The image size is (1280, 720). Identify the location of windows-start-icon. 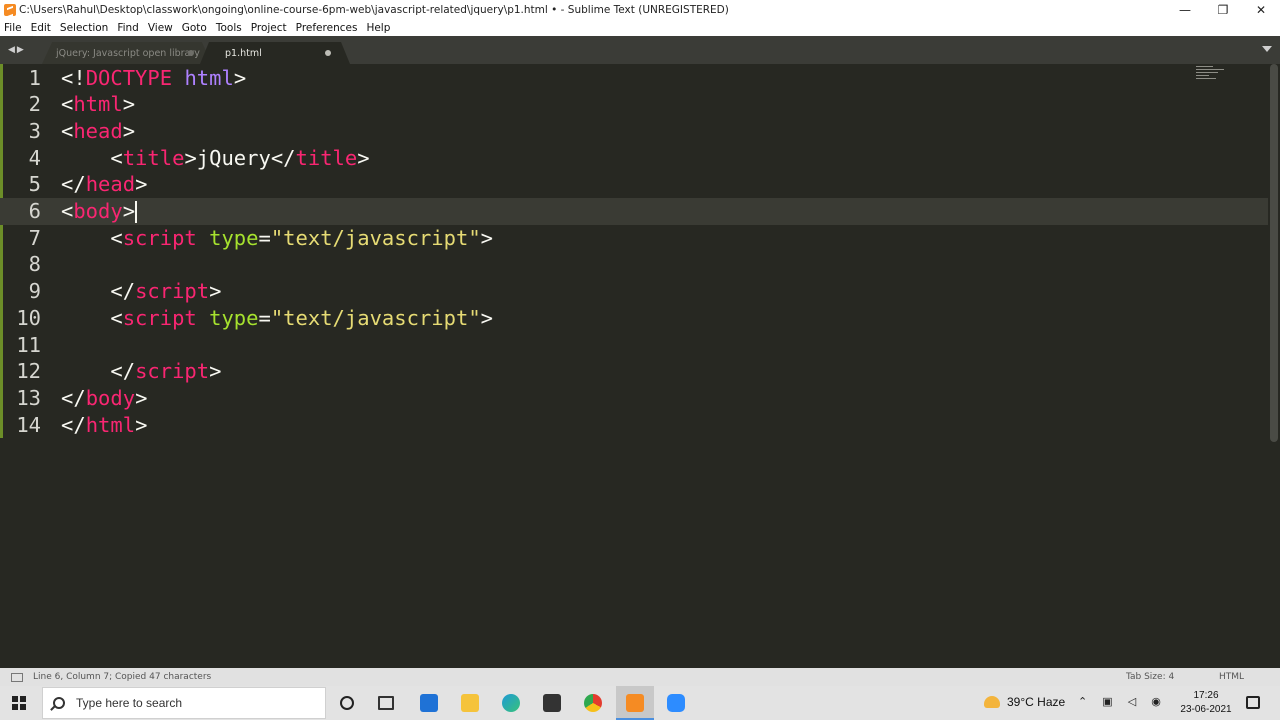
(19, 703).